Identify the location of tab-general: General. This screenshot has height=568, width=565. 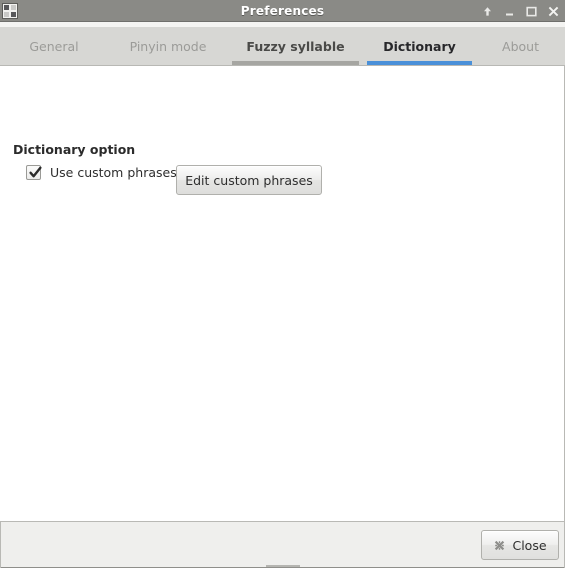
(54, 46).